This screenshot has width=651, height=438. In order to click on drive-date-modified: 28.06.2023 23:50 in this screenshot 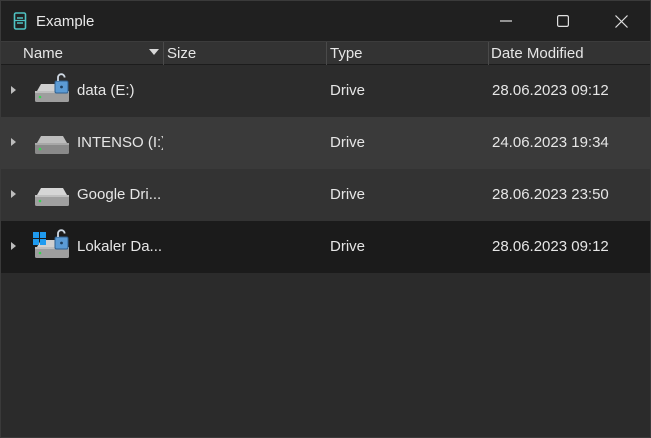, I will do `click(550, 194)`.